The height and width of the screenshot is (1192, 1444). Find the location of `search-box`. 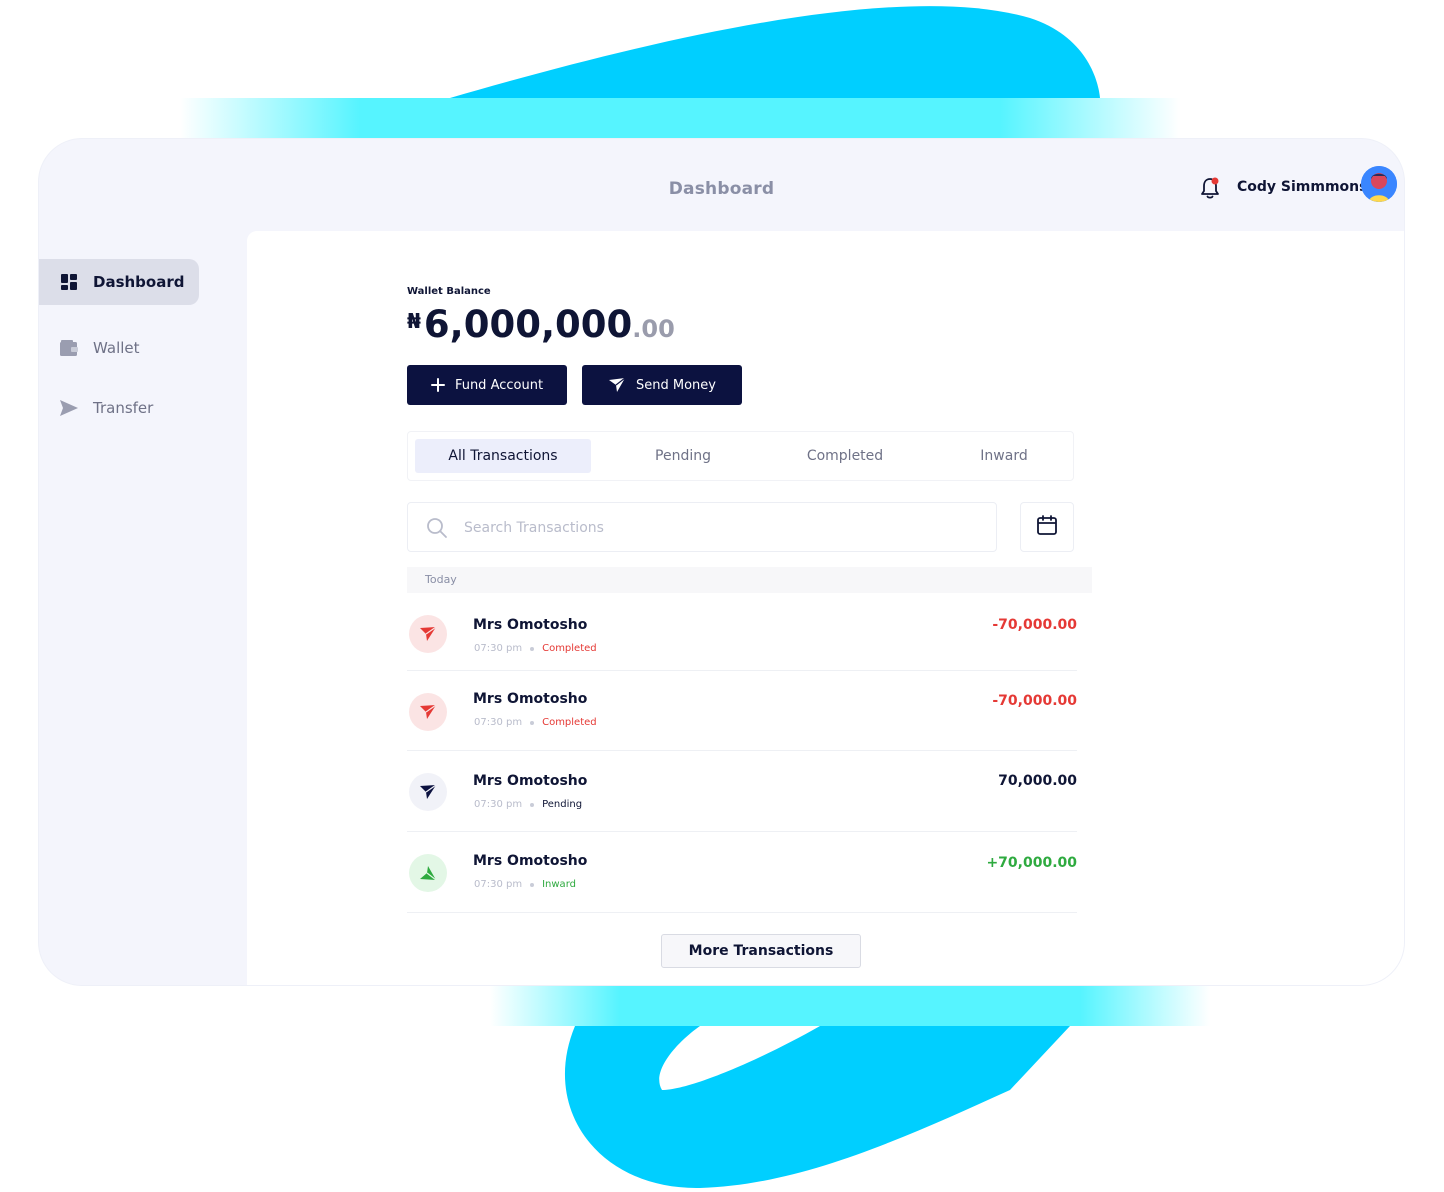

search-box is located at coordinates (702, 527).